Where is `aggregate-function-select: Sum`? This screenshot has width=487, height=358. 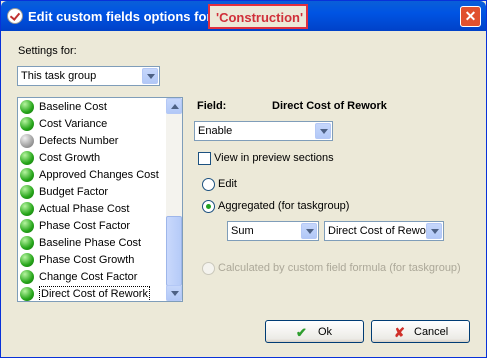
aggregate-function-select: Sum is located at coordinates (273, 231).